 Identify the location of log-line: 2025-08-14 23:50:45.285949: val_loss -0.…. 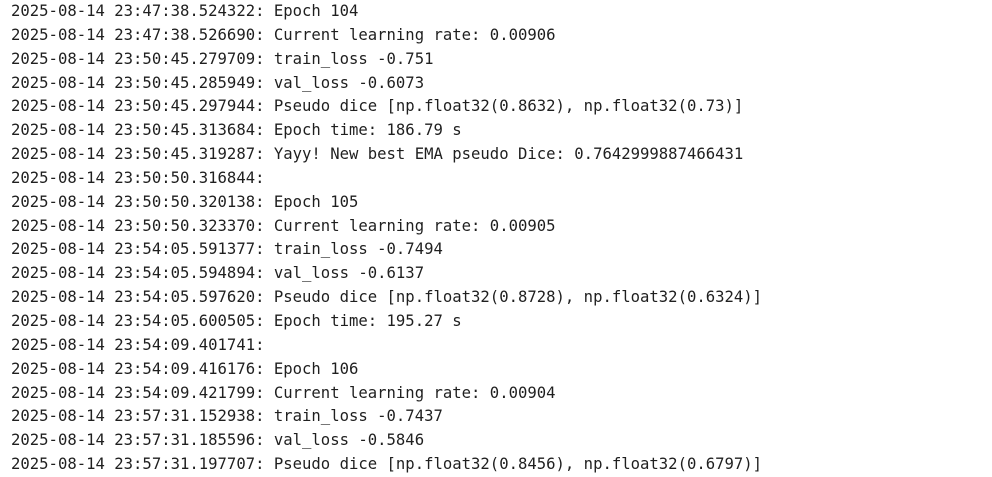
(218, 82).